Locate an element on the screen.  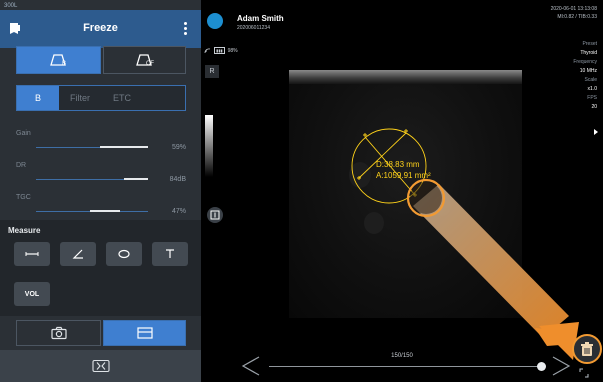
frame-counter: 150/150 is located at coordinates (402, 356).